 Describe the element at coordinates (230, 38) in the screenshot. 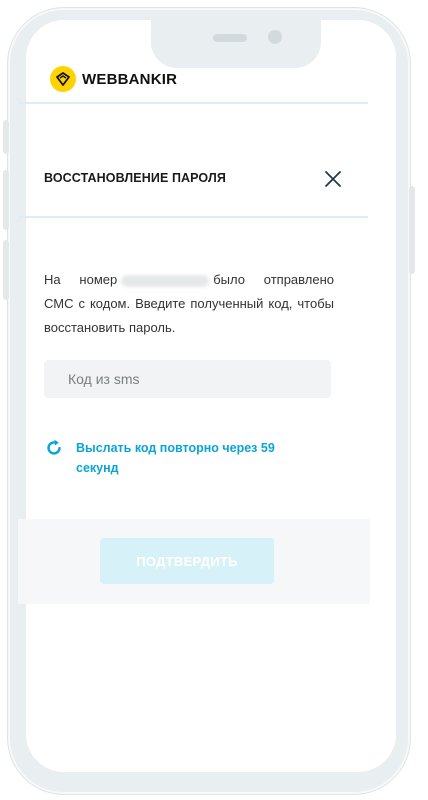

I see `speaker` at that location.